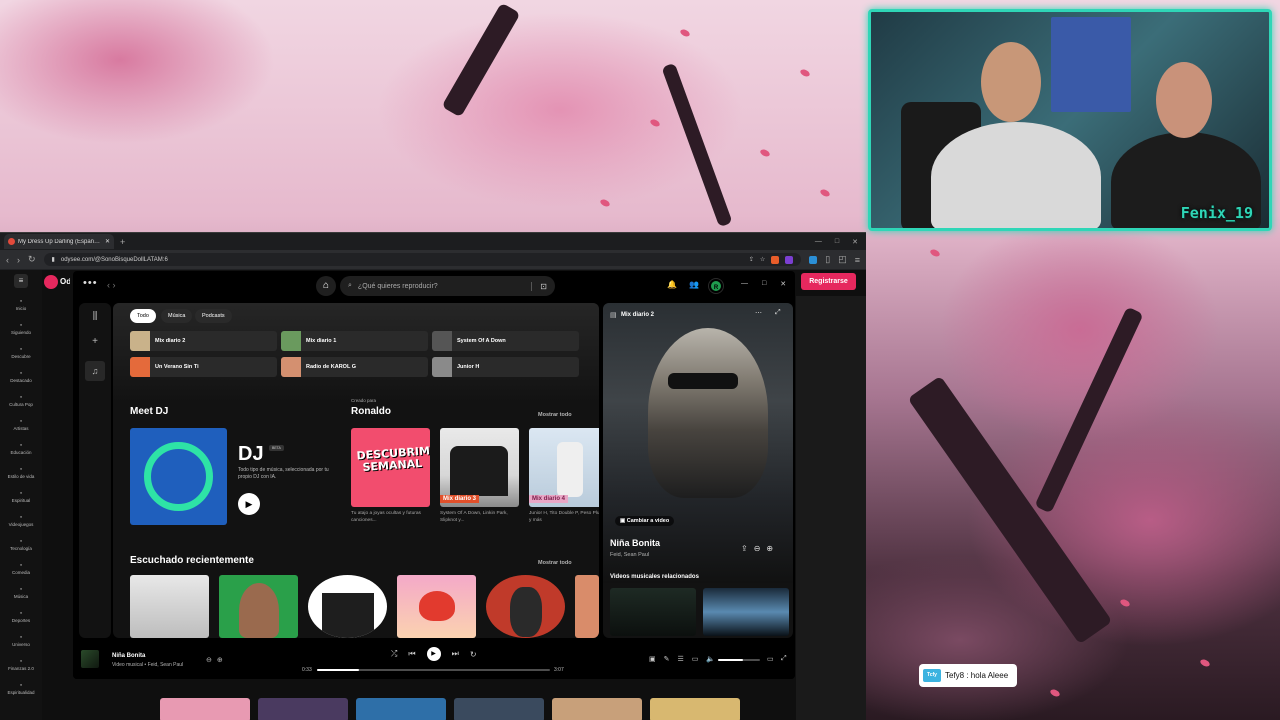 The image size is (1280, 720). Describe the element at coordinates (21, 616) in the screenshot. I see `sidebar-item-deportes: ◦ Deportes` at that location.